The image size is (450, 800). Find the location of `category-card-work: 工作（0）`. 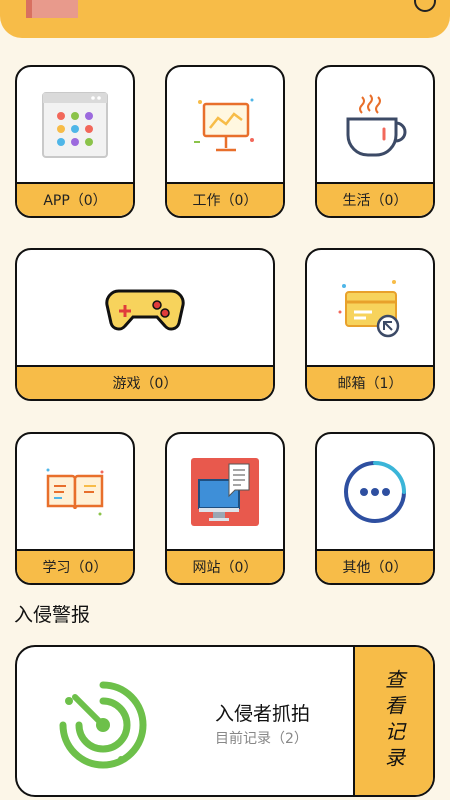

category-card-work: 工作（0） is located at coordinates (225, 141).